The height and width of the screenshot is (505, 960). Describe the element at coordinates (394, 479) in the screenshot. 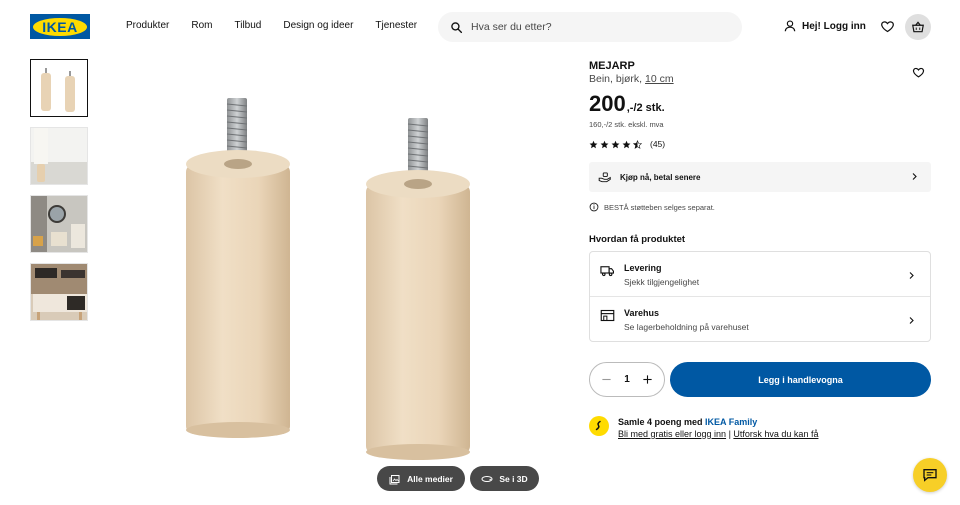

I see `gallery-icon` at that location.